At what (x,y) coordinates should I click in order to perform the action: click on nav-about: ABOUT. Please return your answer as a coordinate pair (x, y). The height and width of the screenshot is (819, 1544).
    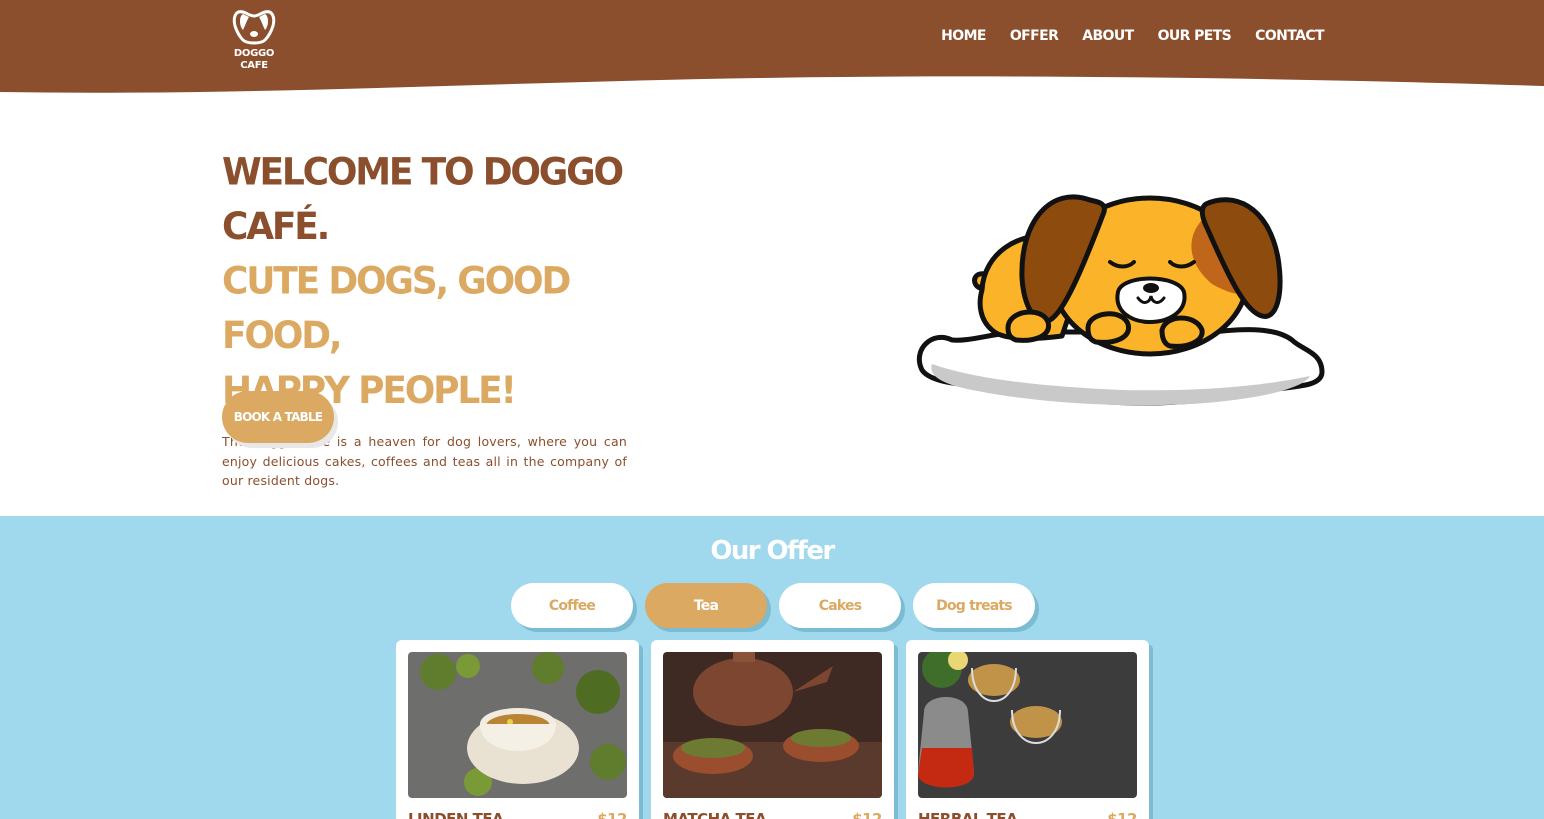
    Looking at the image, I should click on (1108, 36).